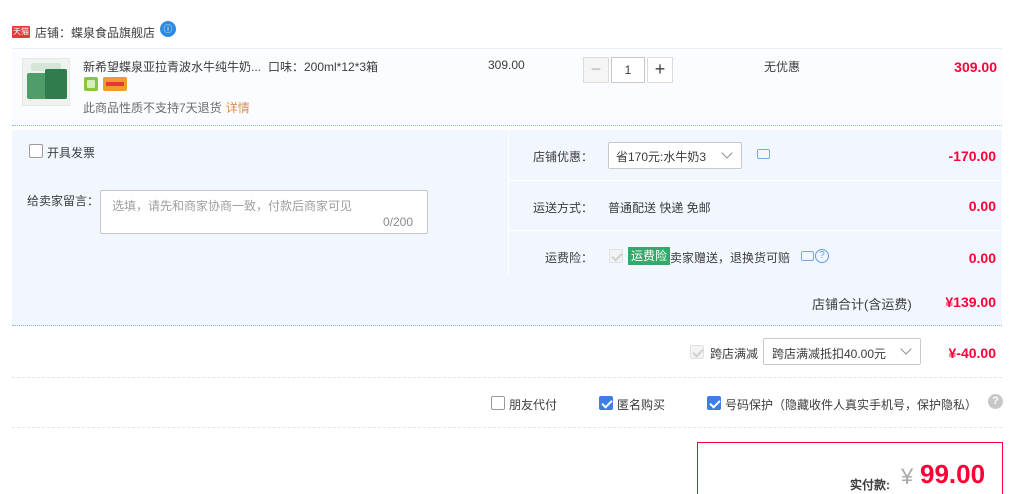 The image size is (1011, 494). What do you see at coordinates (113, 33) in the screenshot?
I see `shop-name-link: 蝶泉食品旗舰店` at bounding box center [113, 33].